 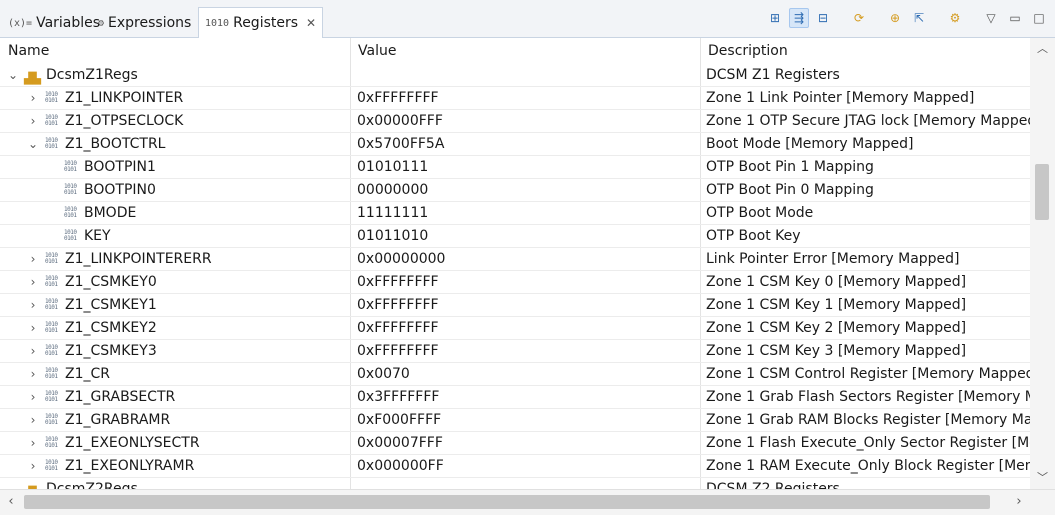 What do you see at coordinates (175, 51) in the screenshot?
I see `column-header-name: Name` at bounding box center [175, 51].